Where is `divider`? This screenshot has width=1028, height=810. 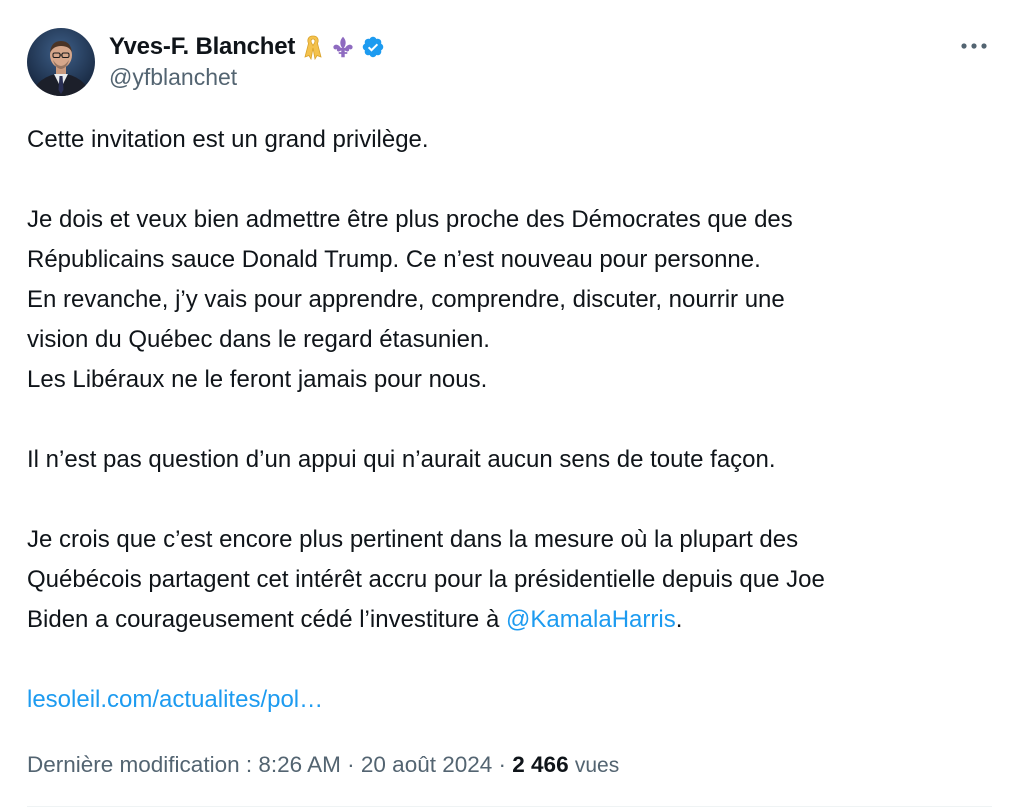 divider is located at coordinates (509, 806).